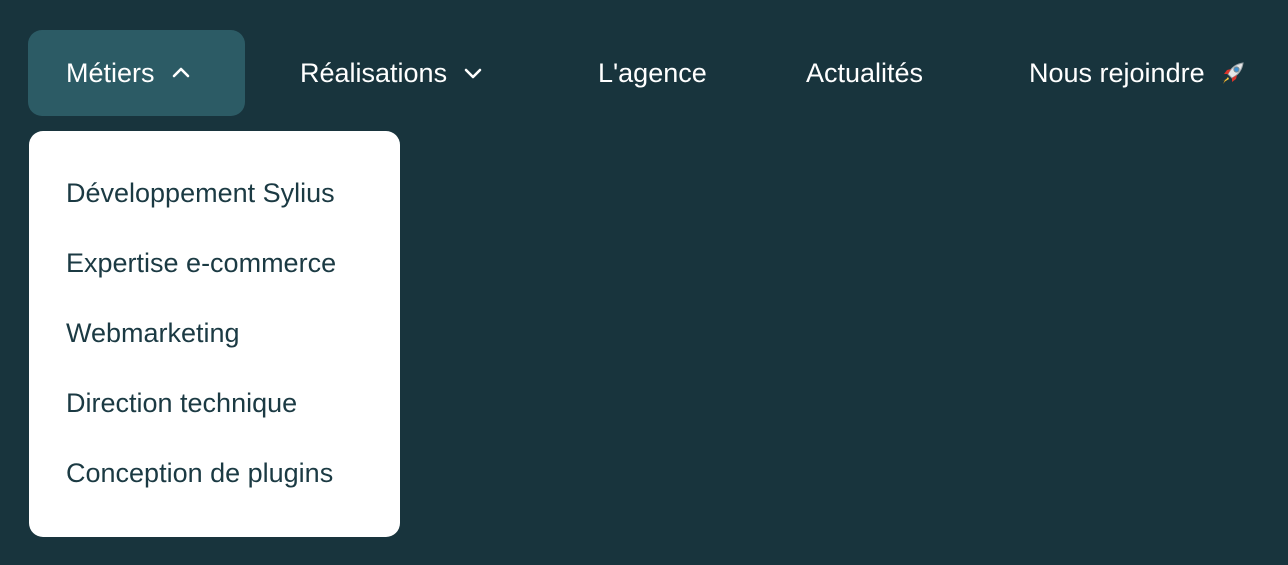 The image size is (1288, 565). I want to click on dropdown-item-direction-technique: Direction technique, so click(214, 416).